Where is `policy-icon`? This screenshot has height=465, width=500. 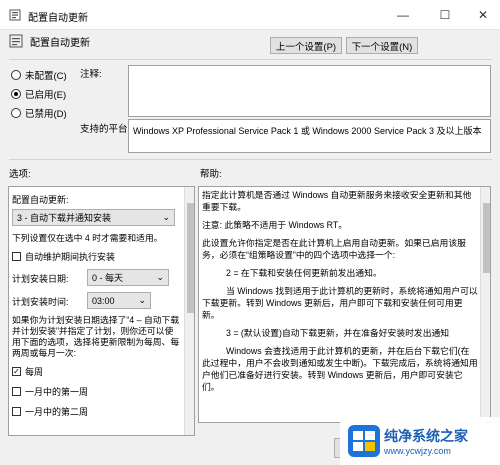 policy-icon is located at coordinates (16, 41).